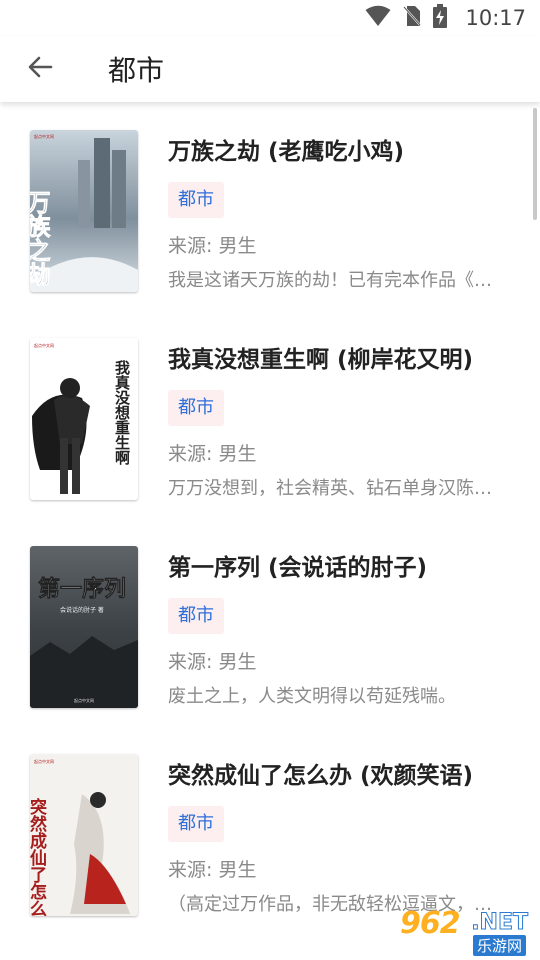 The image size is (540, 960). Describe the element at coordinates (84, 627) in the screenshot. I see `book-cover: 第一序列 会说话的肘子 著 起点中文网` at that location.